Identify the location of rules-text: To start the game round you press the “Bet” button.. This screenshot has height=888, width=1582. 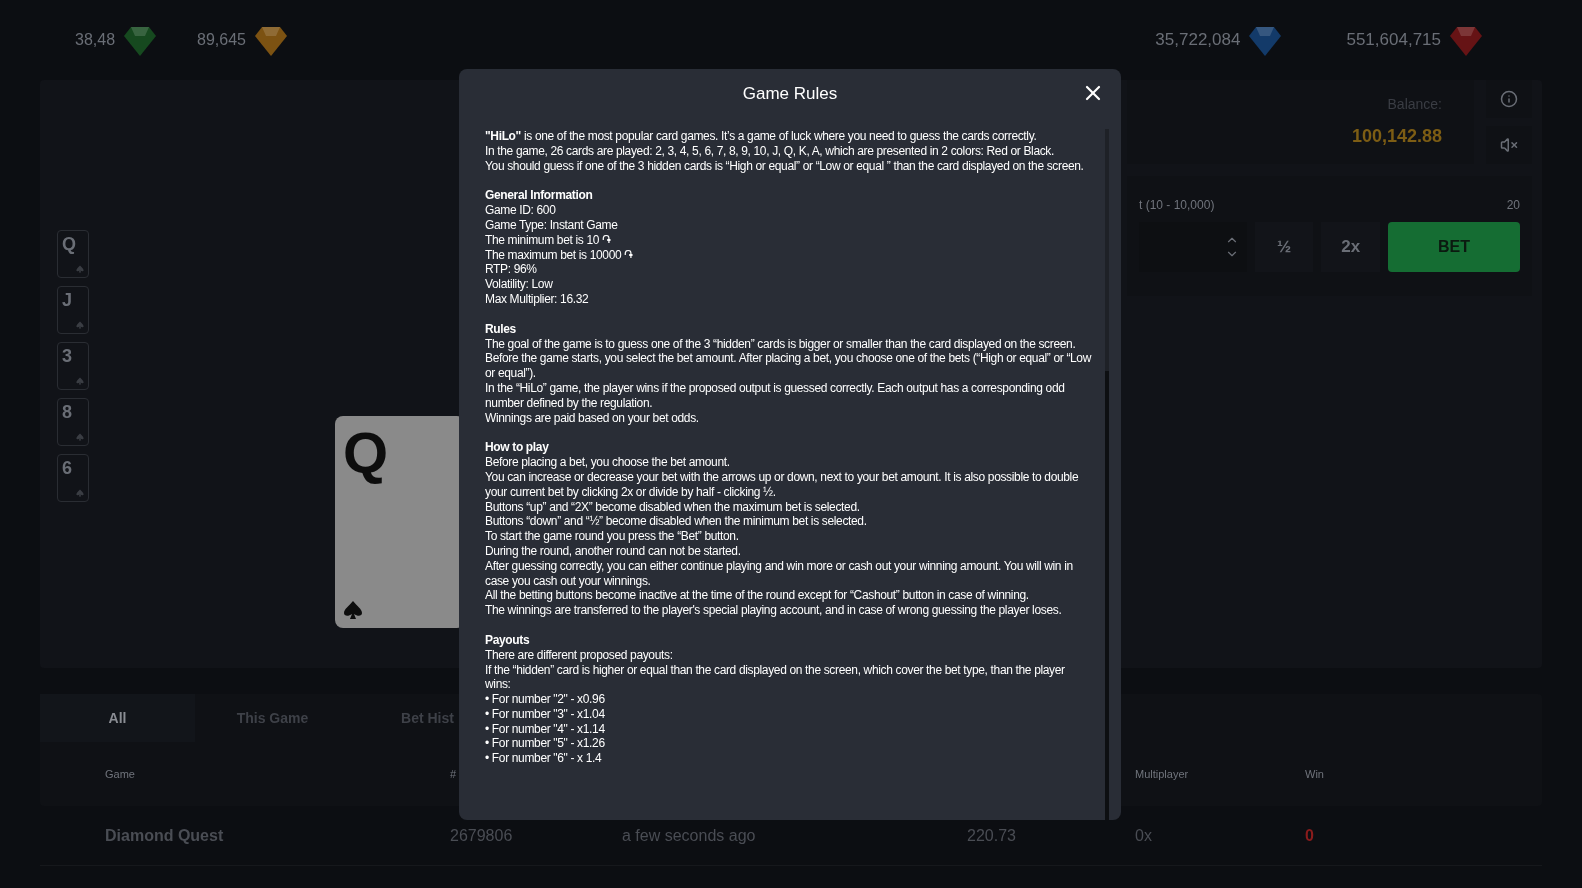
(612, 536).